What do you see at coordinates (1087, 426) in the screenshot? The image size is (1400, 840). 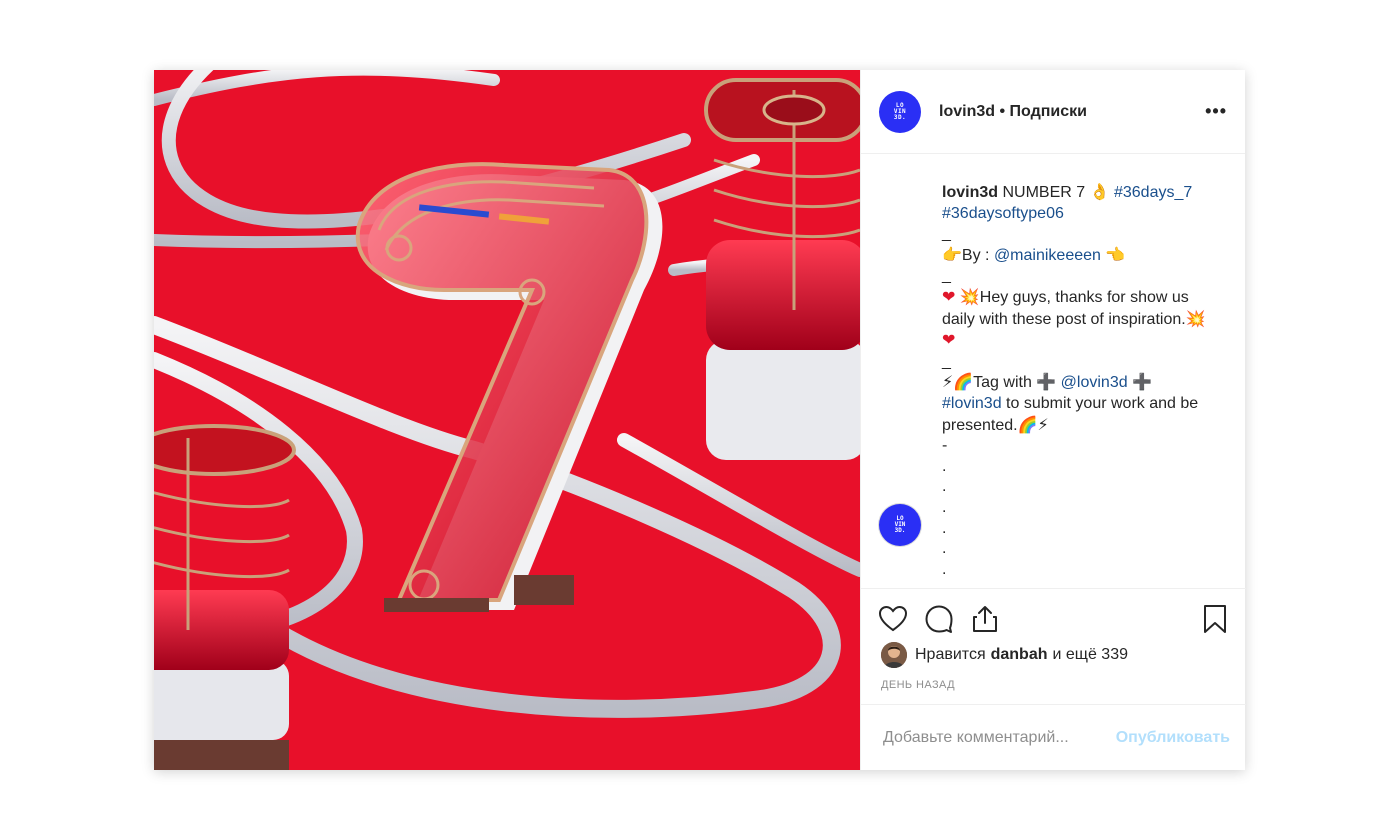 I see `caption-line: presented.🌈⚡` at bounding box center [1087, 426].